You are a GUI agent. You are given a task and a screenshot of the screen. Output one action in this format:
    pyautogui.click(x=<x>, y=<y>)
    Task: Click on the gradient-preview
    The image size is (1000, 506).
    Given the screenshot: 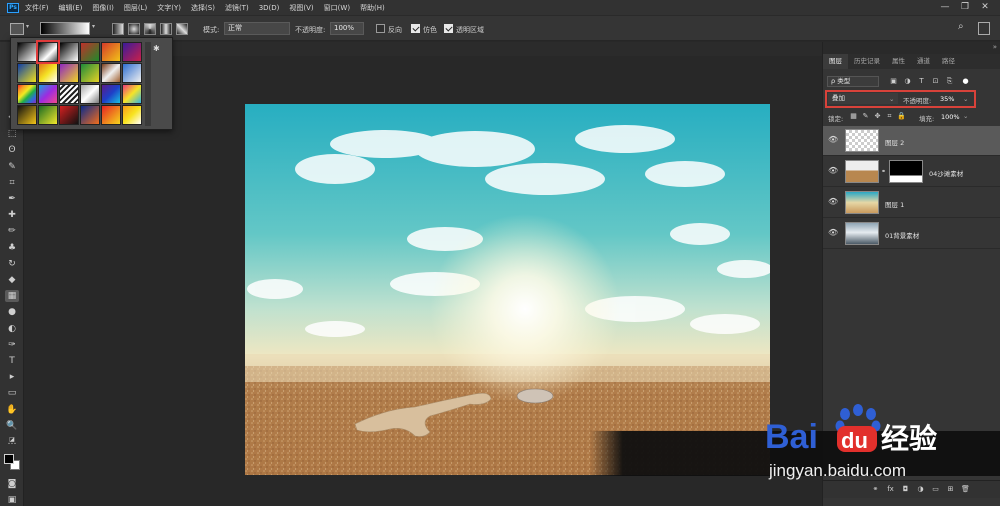 What is the action you would take?
    pyautogui.click(x=65, y=28)
    